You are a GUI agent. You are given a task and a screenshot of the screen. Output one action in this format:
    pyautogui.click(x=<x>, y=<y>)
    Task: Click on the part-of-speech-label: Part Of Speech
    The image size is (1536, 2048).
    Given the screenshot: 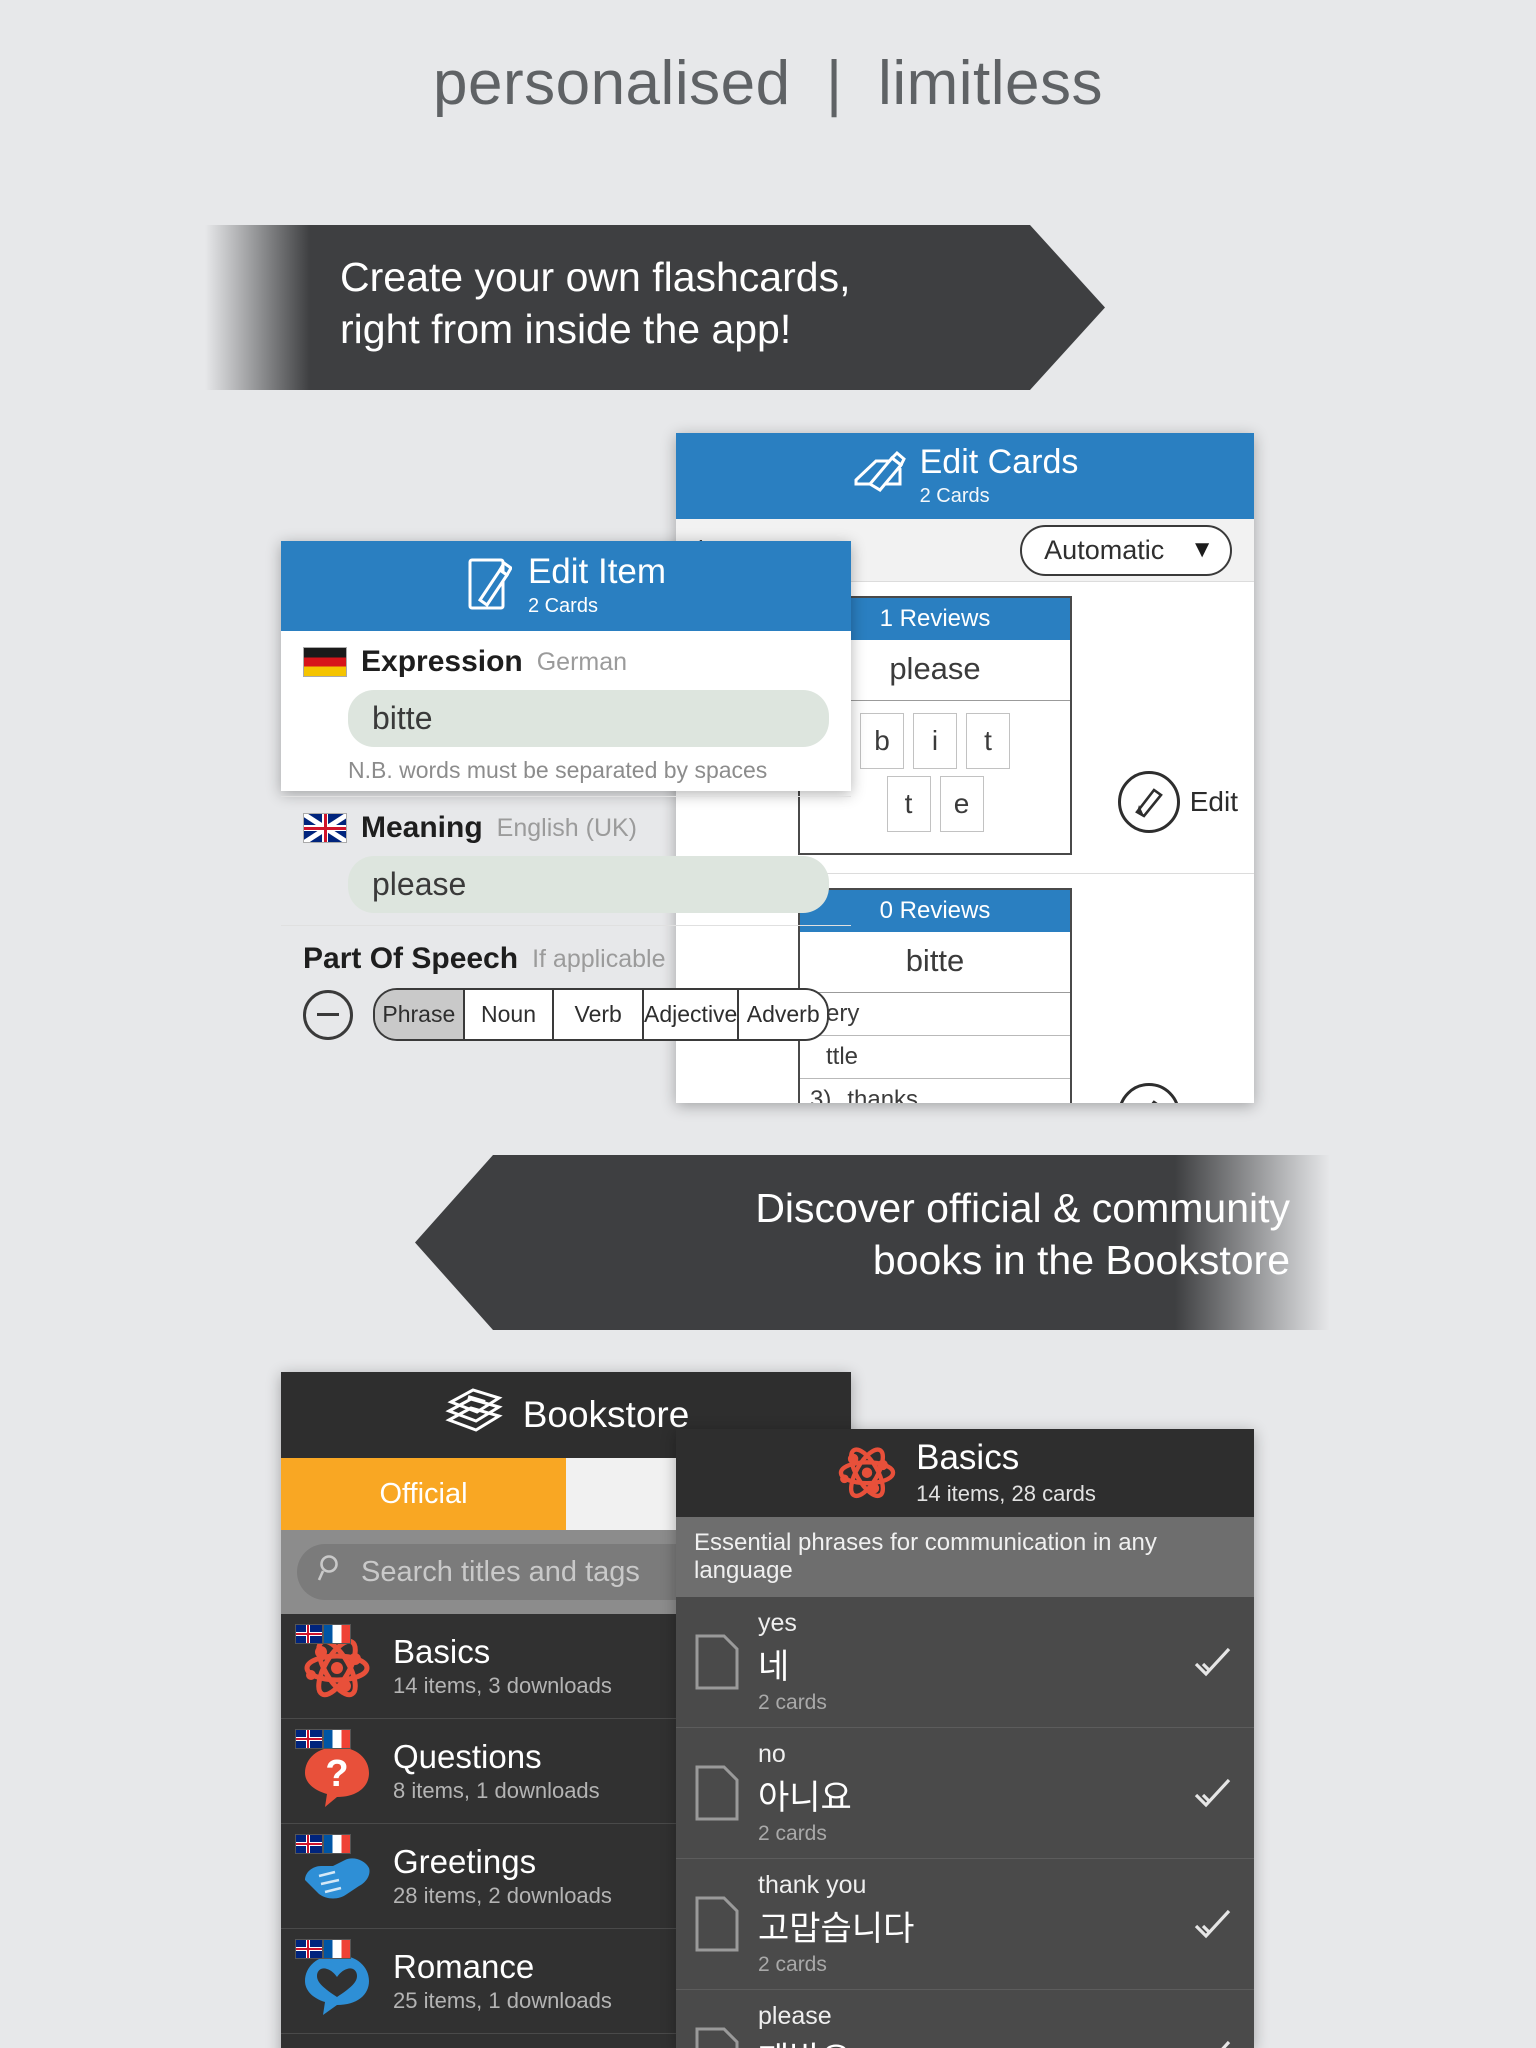 What is the action you would take?
    pyautogui.click(x=411, y=958)
    